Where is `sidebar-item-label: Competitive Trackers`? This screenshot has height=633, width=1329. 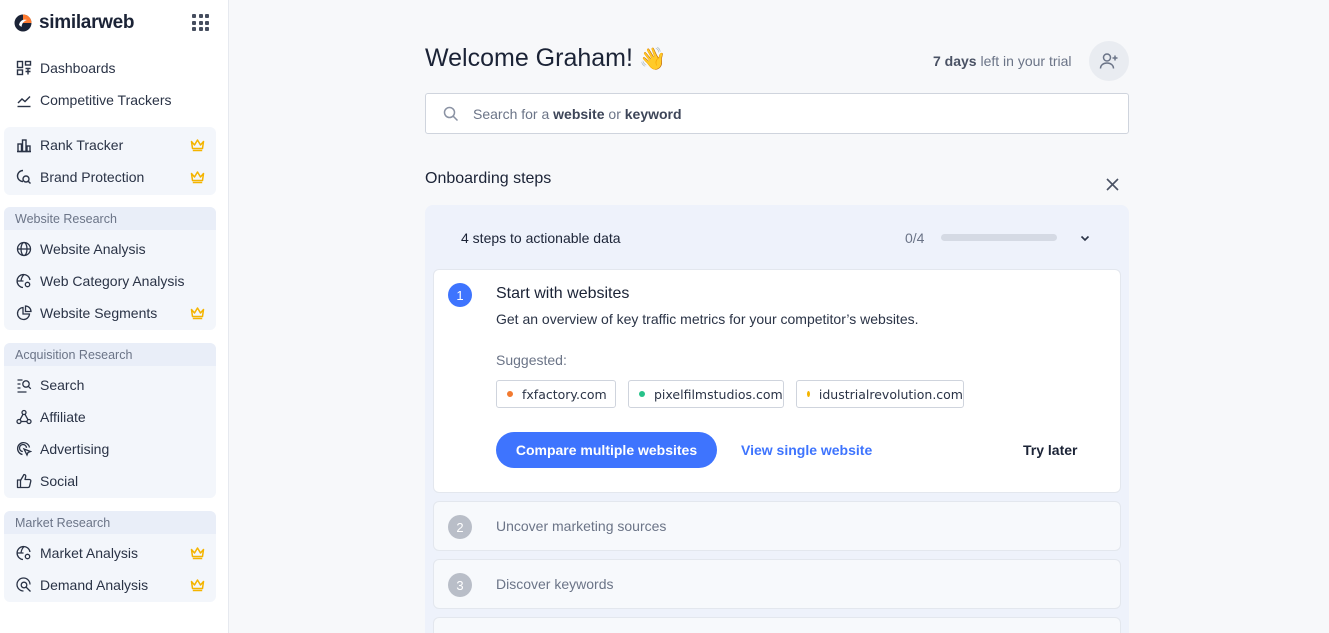 sidebar-item-label: Competitive Trackers is located at coordinates (106, 100).